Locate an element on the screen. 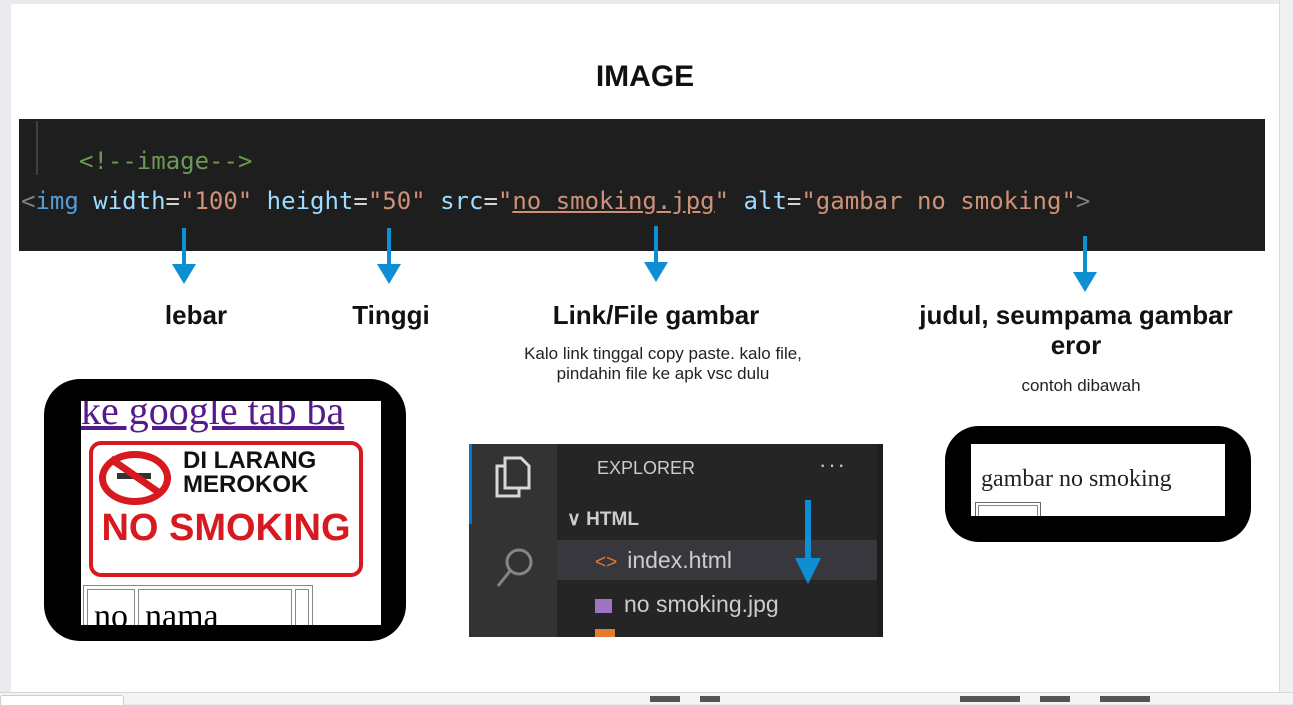 The width and height of the screenshot is (1293, 705). active-indicator is located at coordinates (470, 484).